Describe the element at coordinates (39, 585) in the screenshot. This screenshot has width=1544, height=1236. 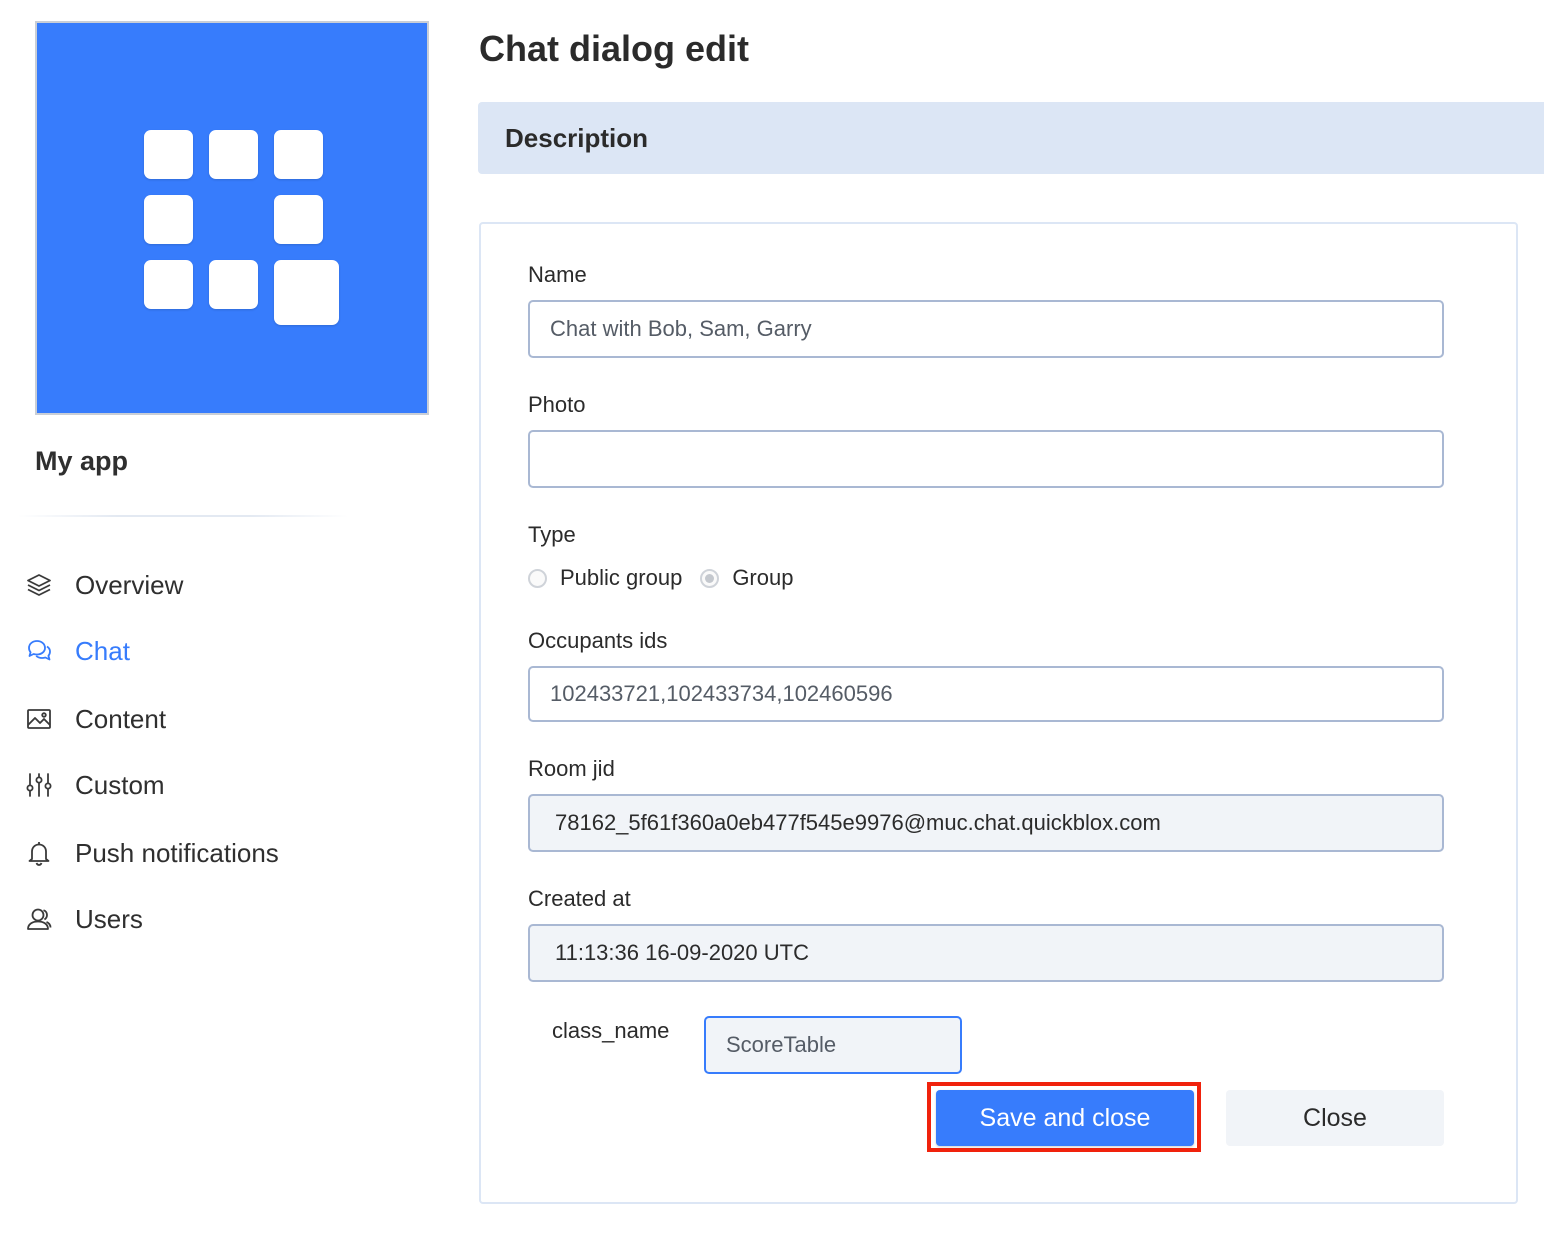
I see `layers-icon` at that location.